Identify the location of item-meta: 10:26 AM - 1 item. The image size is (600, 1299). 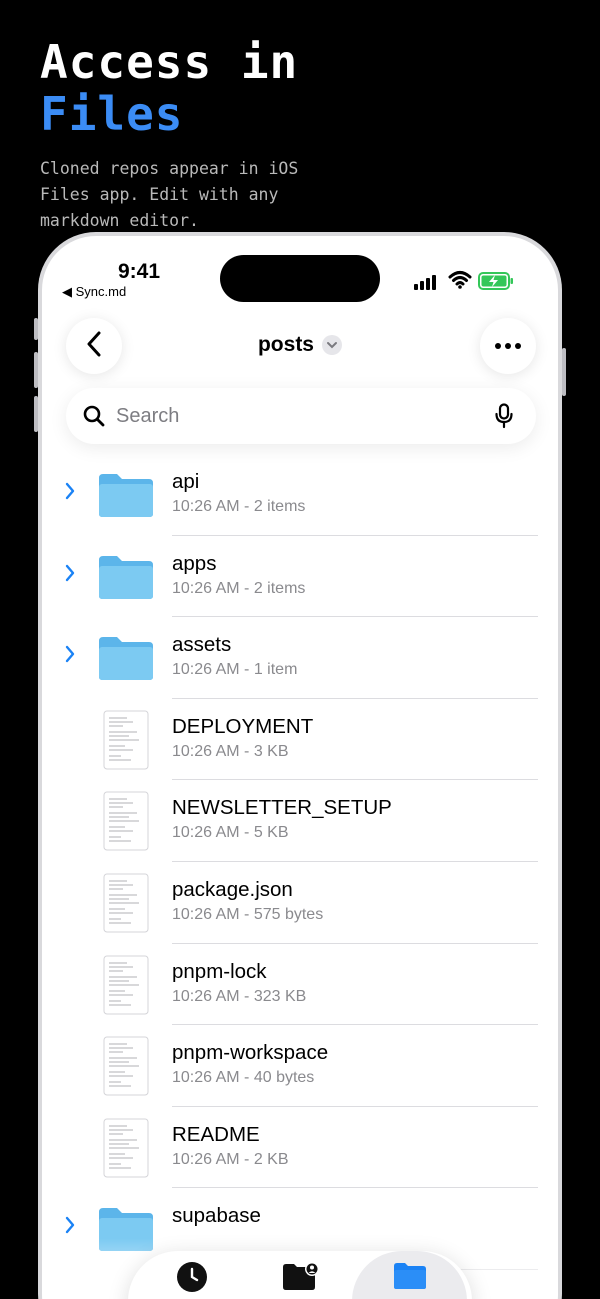
(235, 670).